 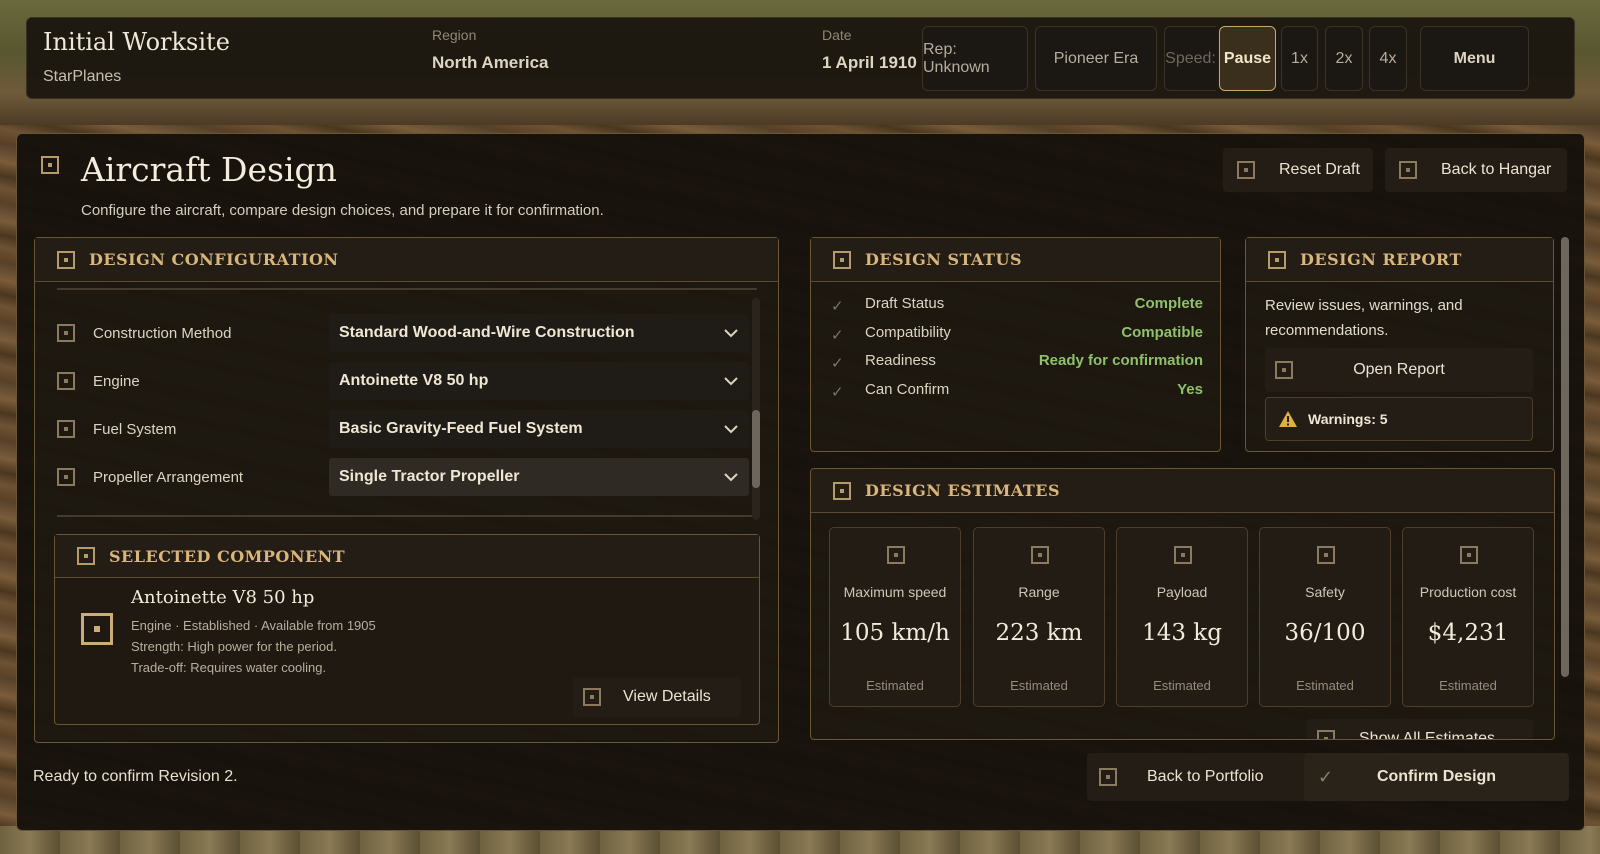 What do you see at coordinates (1348, 419) in the screenshot?
I see `warnings-label: Warnings: 5` at bounding box center [1348, 419].